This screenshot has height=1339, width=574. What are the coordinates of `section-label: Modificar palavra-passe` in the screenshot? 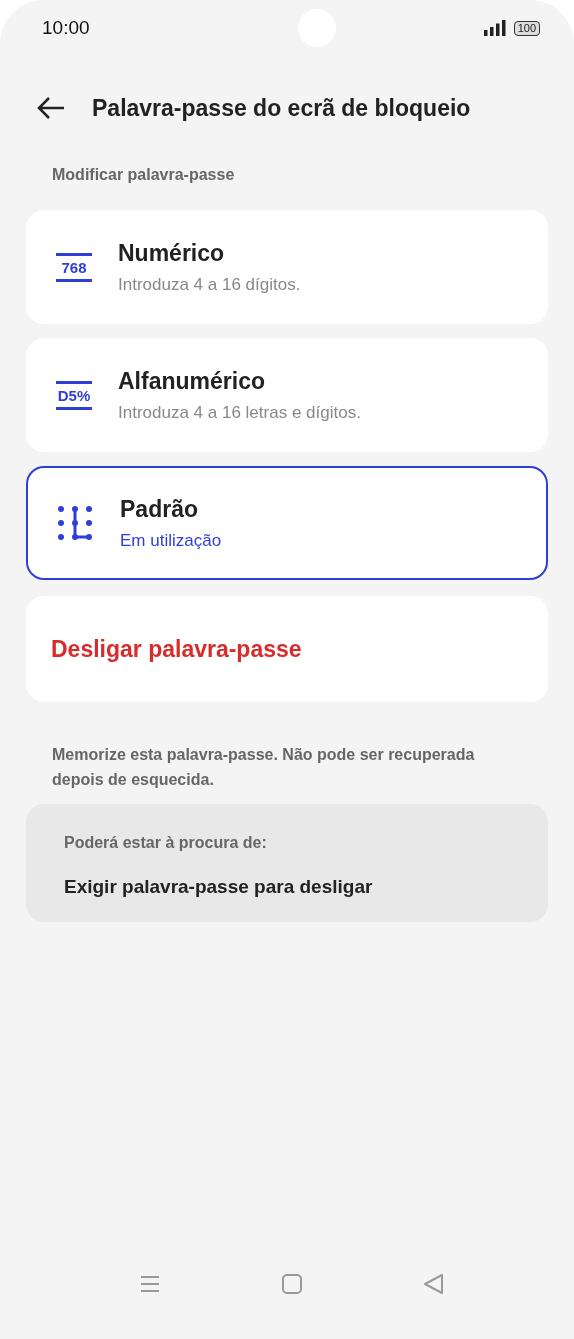 It's located at (143, 175).